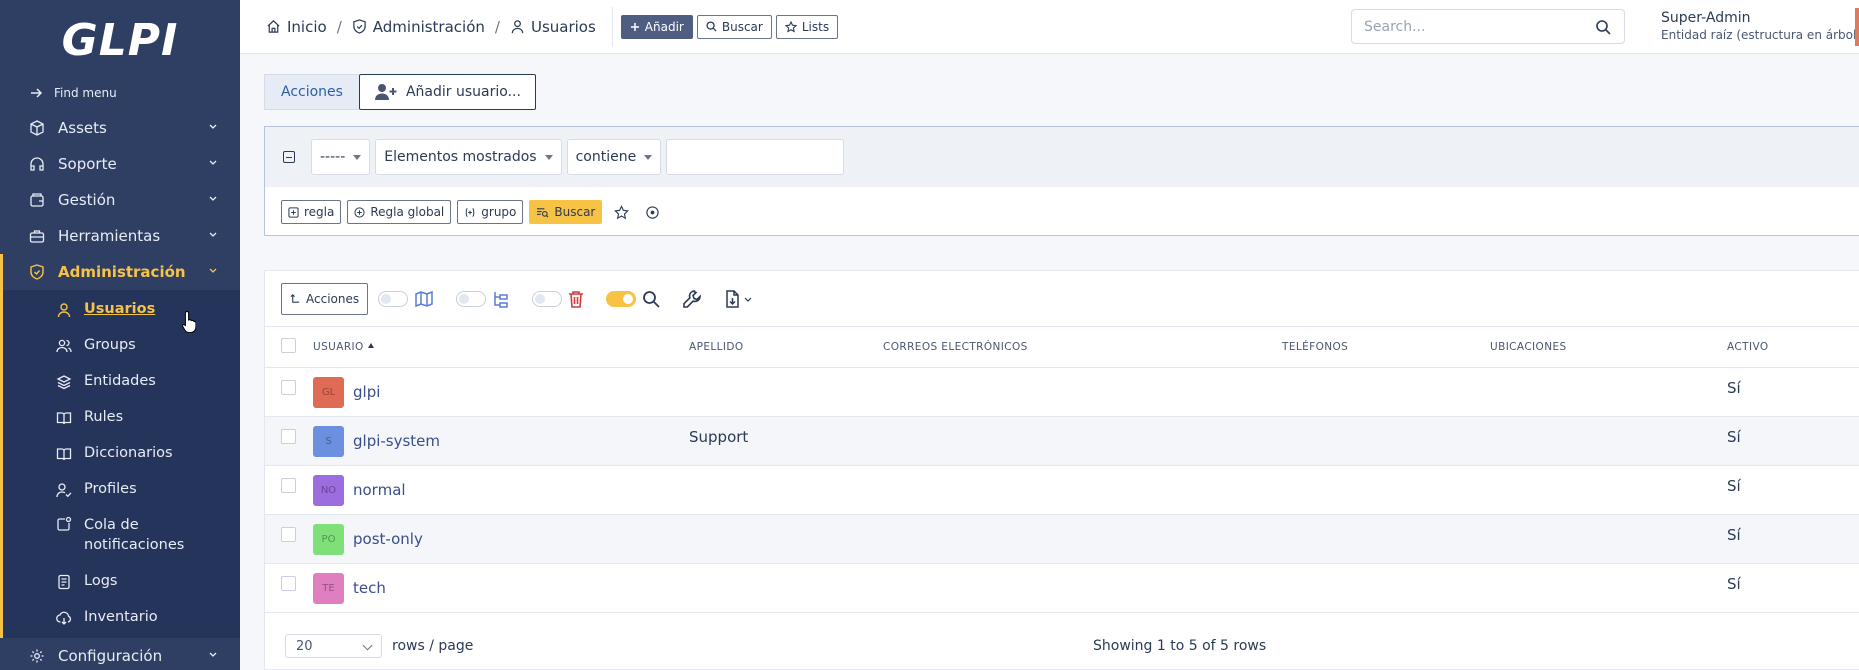  What do you see at coordinates (120, 310) in the screenshot?
I see `sidebar-item-usuarios: Usuarios` at bounding box center [120, 310].